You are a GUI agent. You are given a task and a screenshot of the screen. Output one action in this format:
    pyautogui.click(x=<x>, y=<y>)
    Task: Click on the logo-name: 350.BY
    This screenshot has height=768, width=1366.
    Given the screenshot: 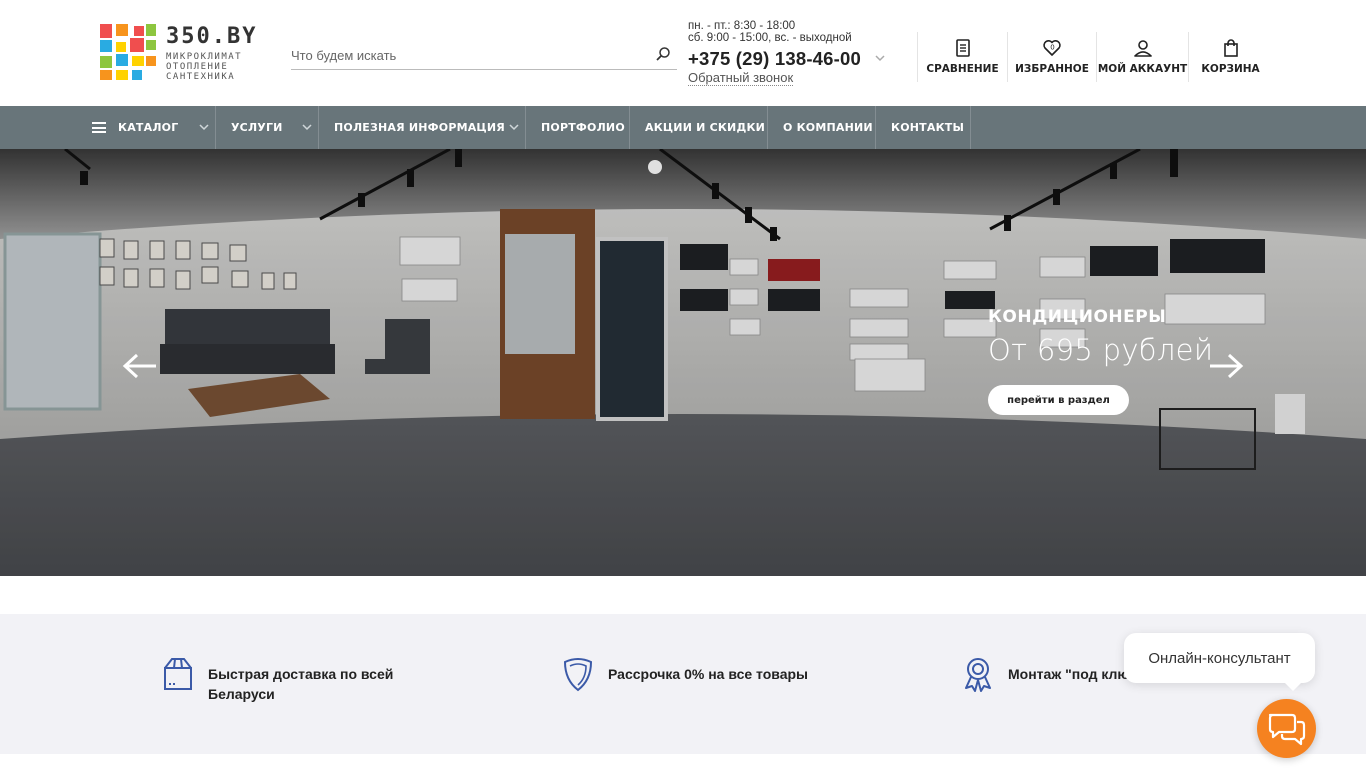 What is the action you would take?
    pyautogui.click(x=212, y=36)
    